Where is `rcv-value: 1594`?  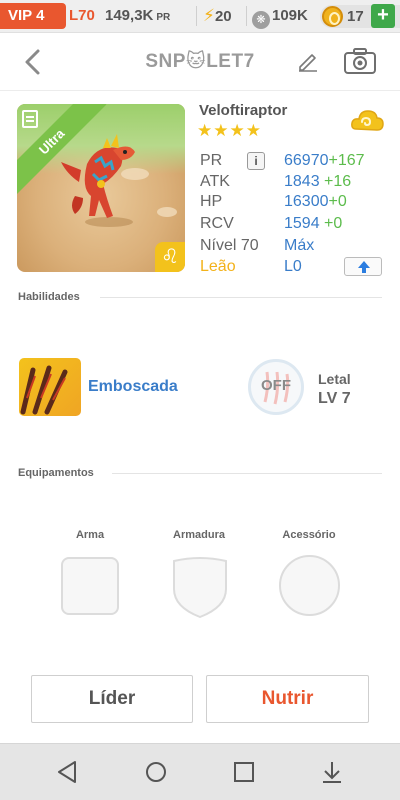
rcv-value: 1594 is located at coordinates (302, 223).